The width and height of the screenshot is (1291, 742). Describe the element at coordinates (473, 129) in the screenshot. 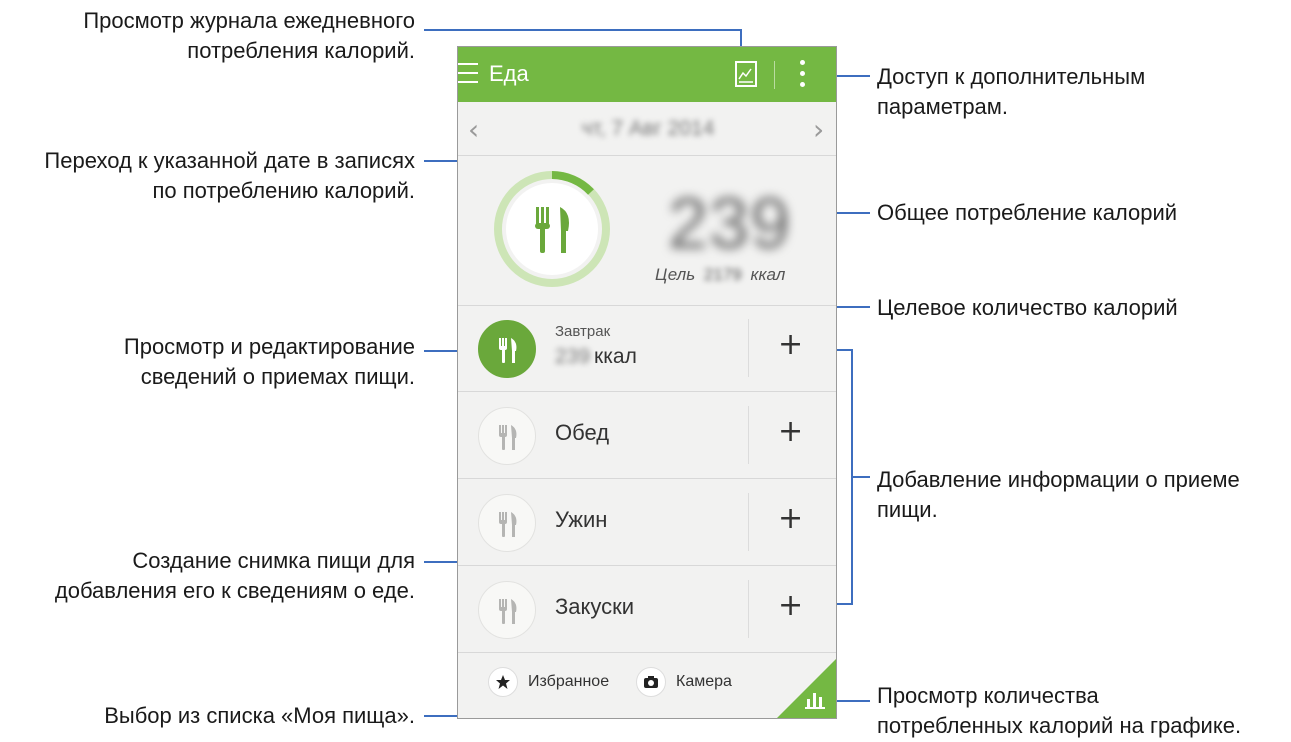

I see `chevron-left-icon: ‹` at that location.